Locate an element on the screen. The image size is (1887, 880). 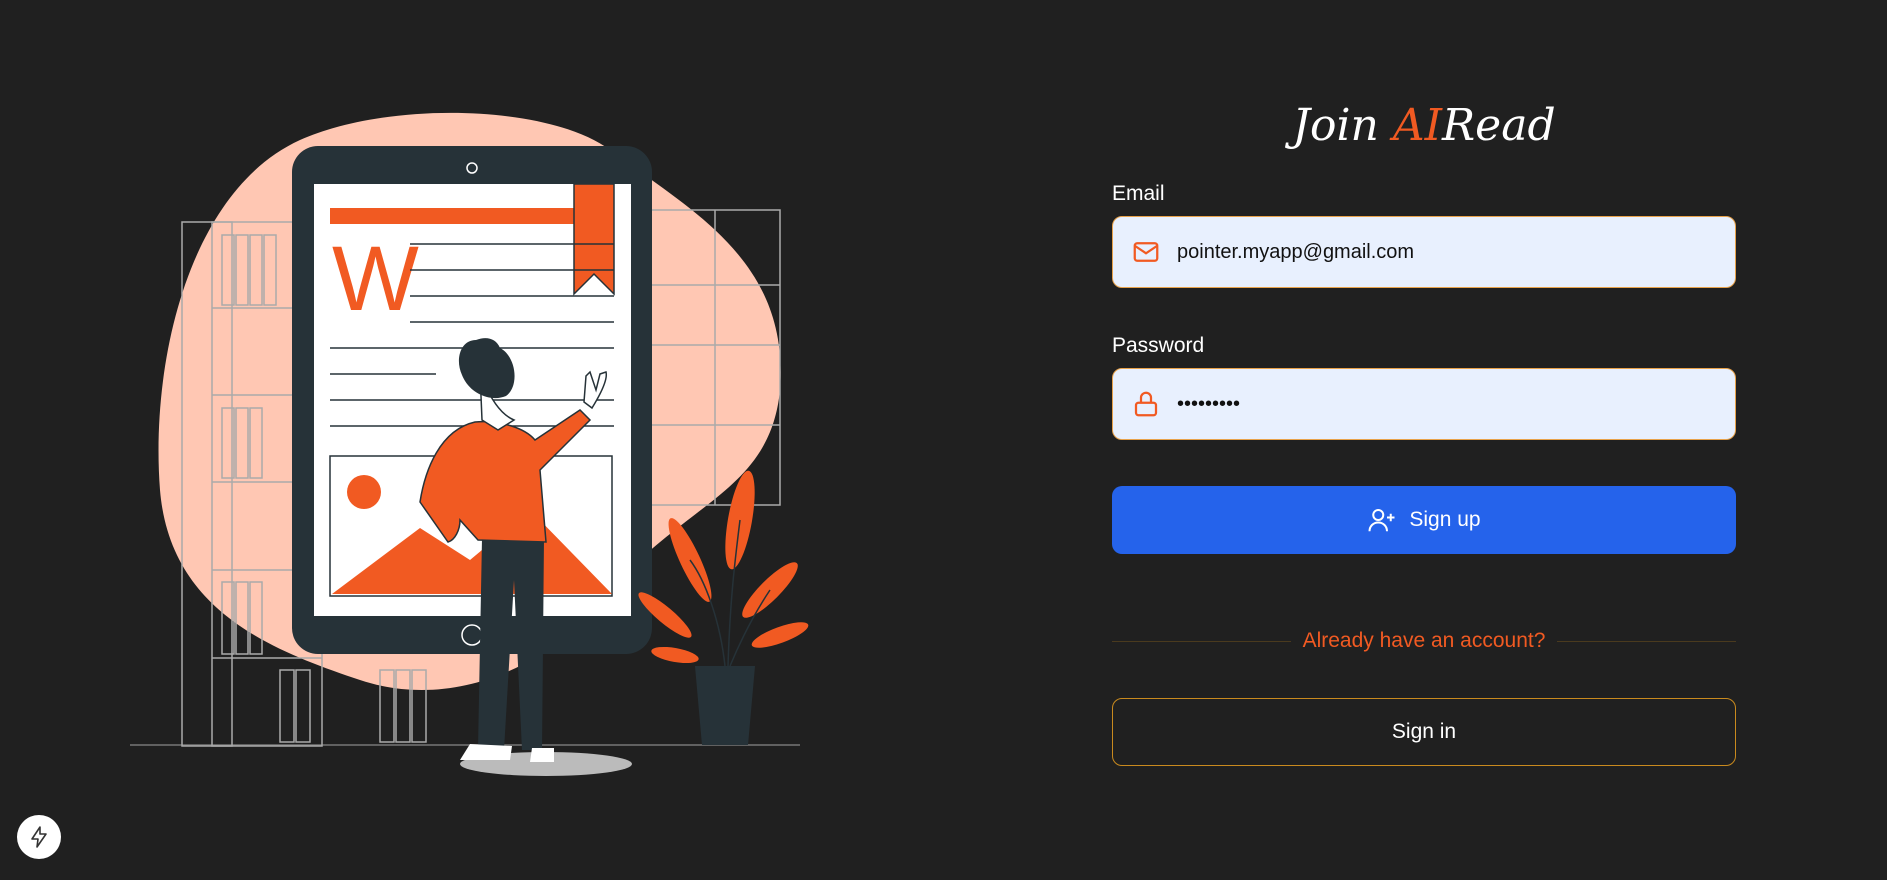
signup-label: Sign up is located at coordinates (1445, 519).